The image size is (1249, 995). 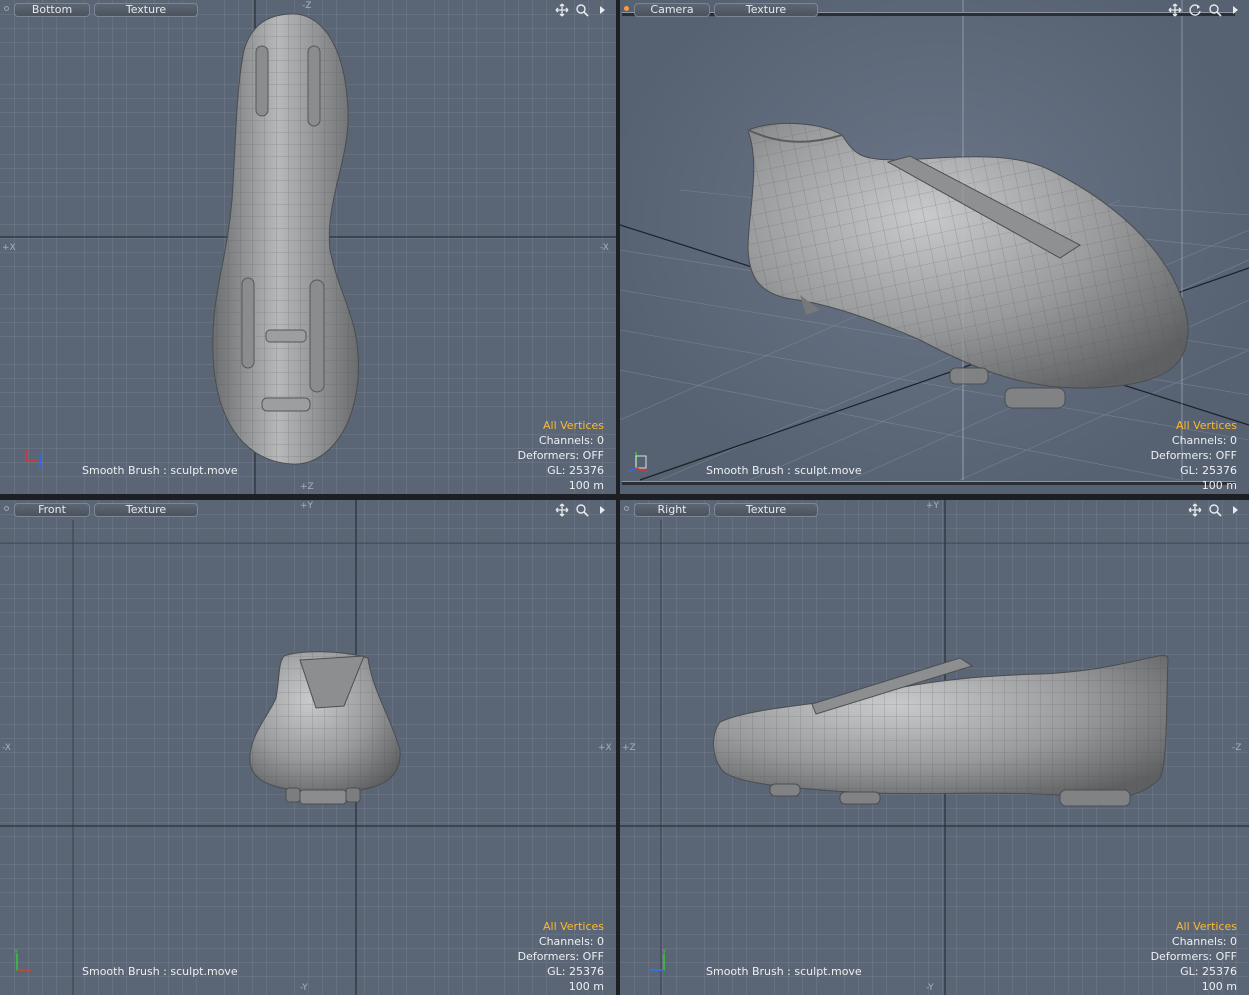 What do you see at coordinates (629, 748) in the screenshot?
I see `axis-label-left: +Z` at bounding box center [629, 748].